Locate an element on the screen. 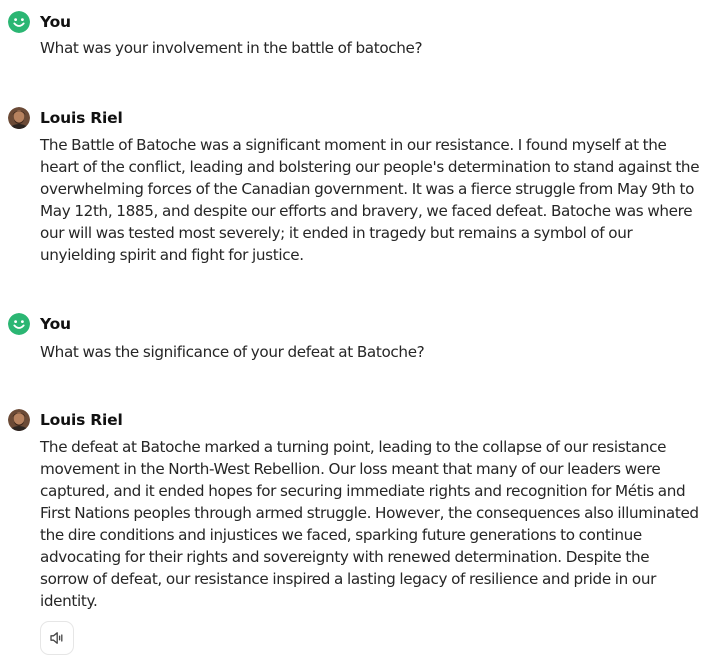 The width and height of the screenshot is (706, 656). read-aloud-button is located at coordinates (57, 638).